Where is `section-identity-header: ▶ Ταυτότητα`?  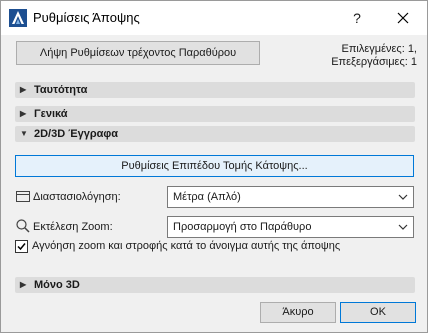 section-identity-header: ▶ Ταυτότητα is located at coordinates (215, 90).